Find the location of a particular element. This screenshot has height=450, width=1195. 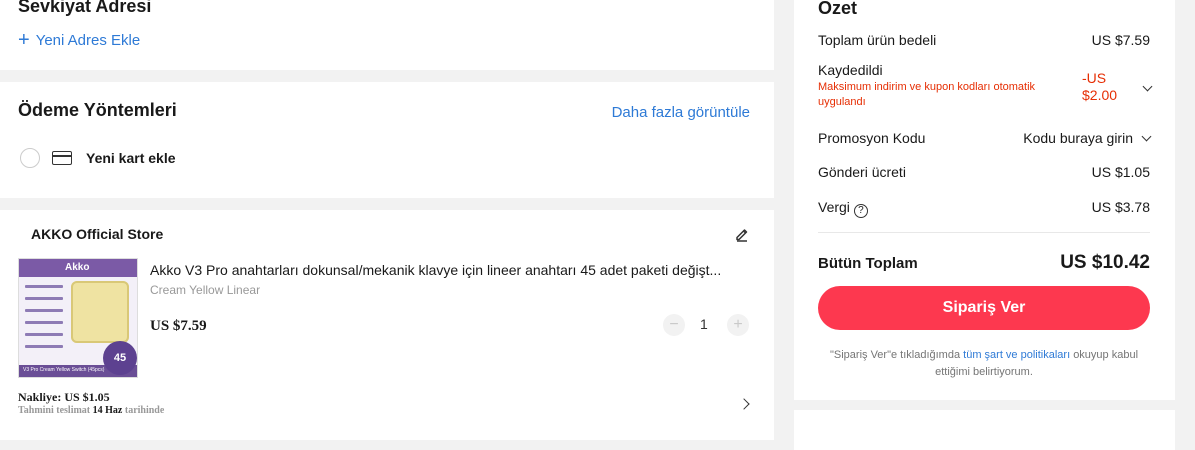

tax-label: Vergi is located at coordinates (834, 207).